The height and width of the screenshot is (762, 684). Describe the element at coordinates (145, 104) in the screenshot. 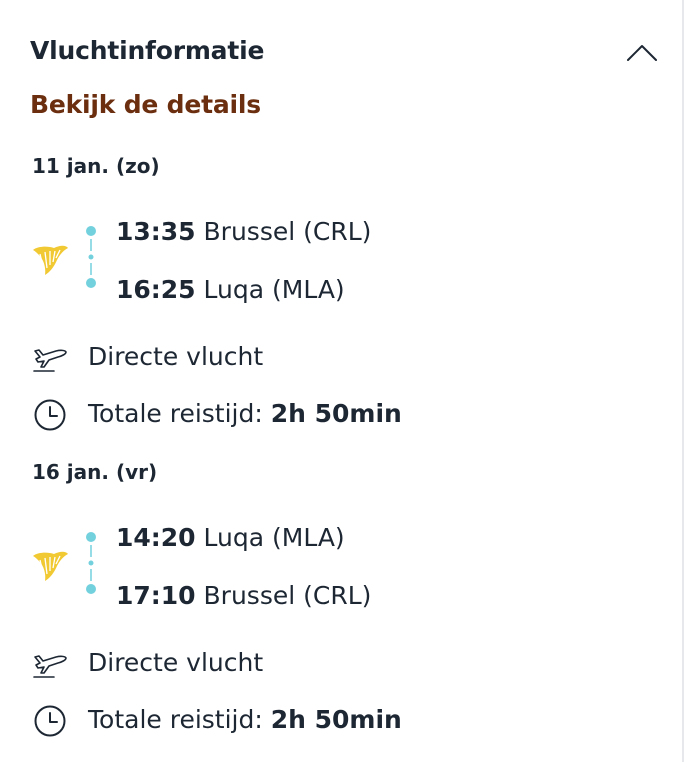

I see `view-details-link: Bekijk de details` at that location.